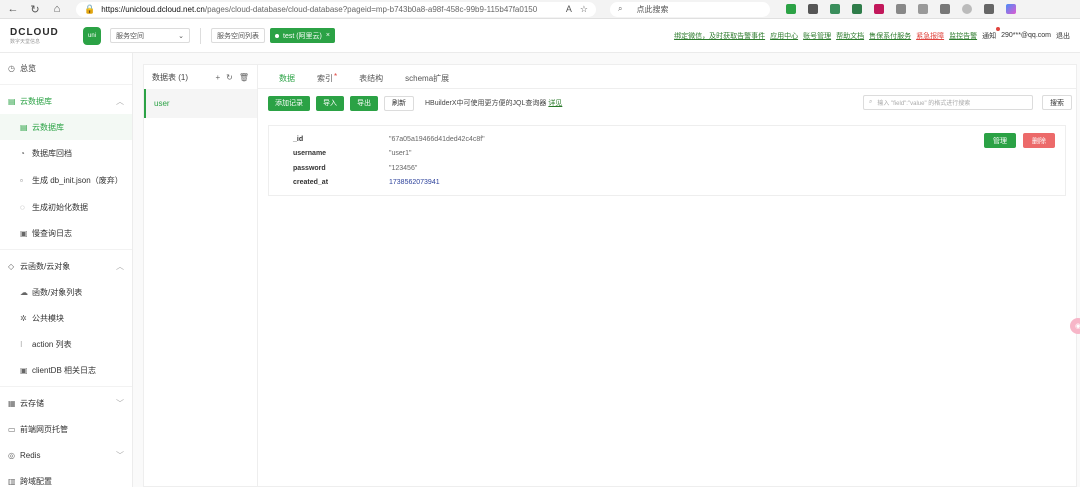 The image size is (1080, 487). What do you see at coordinates (11, 266) in the screenshot?
I see `function-icon: ◇` at bounding box center [11, 266].